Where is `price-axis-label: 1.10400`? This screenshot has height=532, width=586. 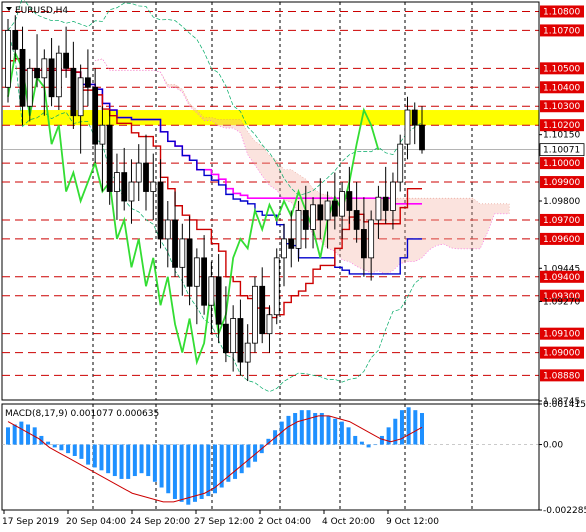 price-axis-label: 1.10400 is located at coordinates (561, 88).